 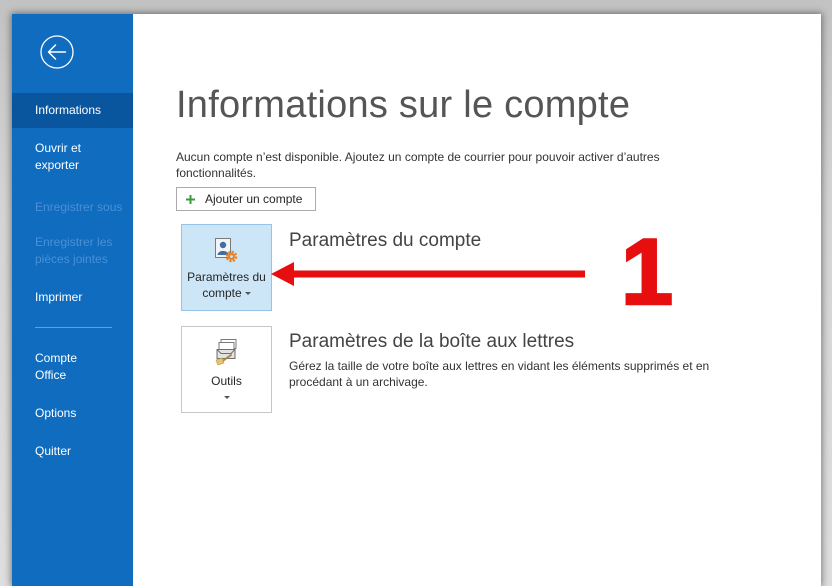 I want to click on tools-tile-label-wrap: Outils, so click(x=226, y=389).